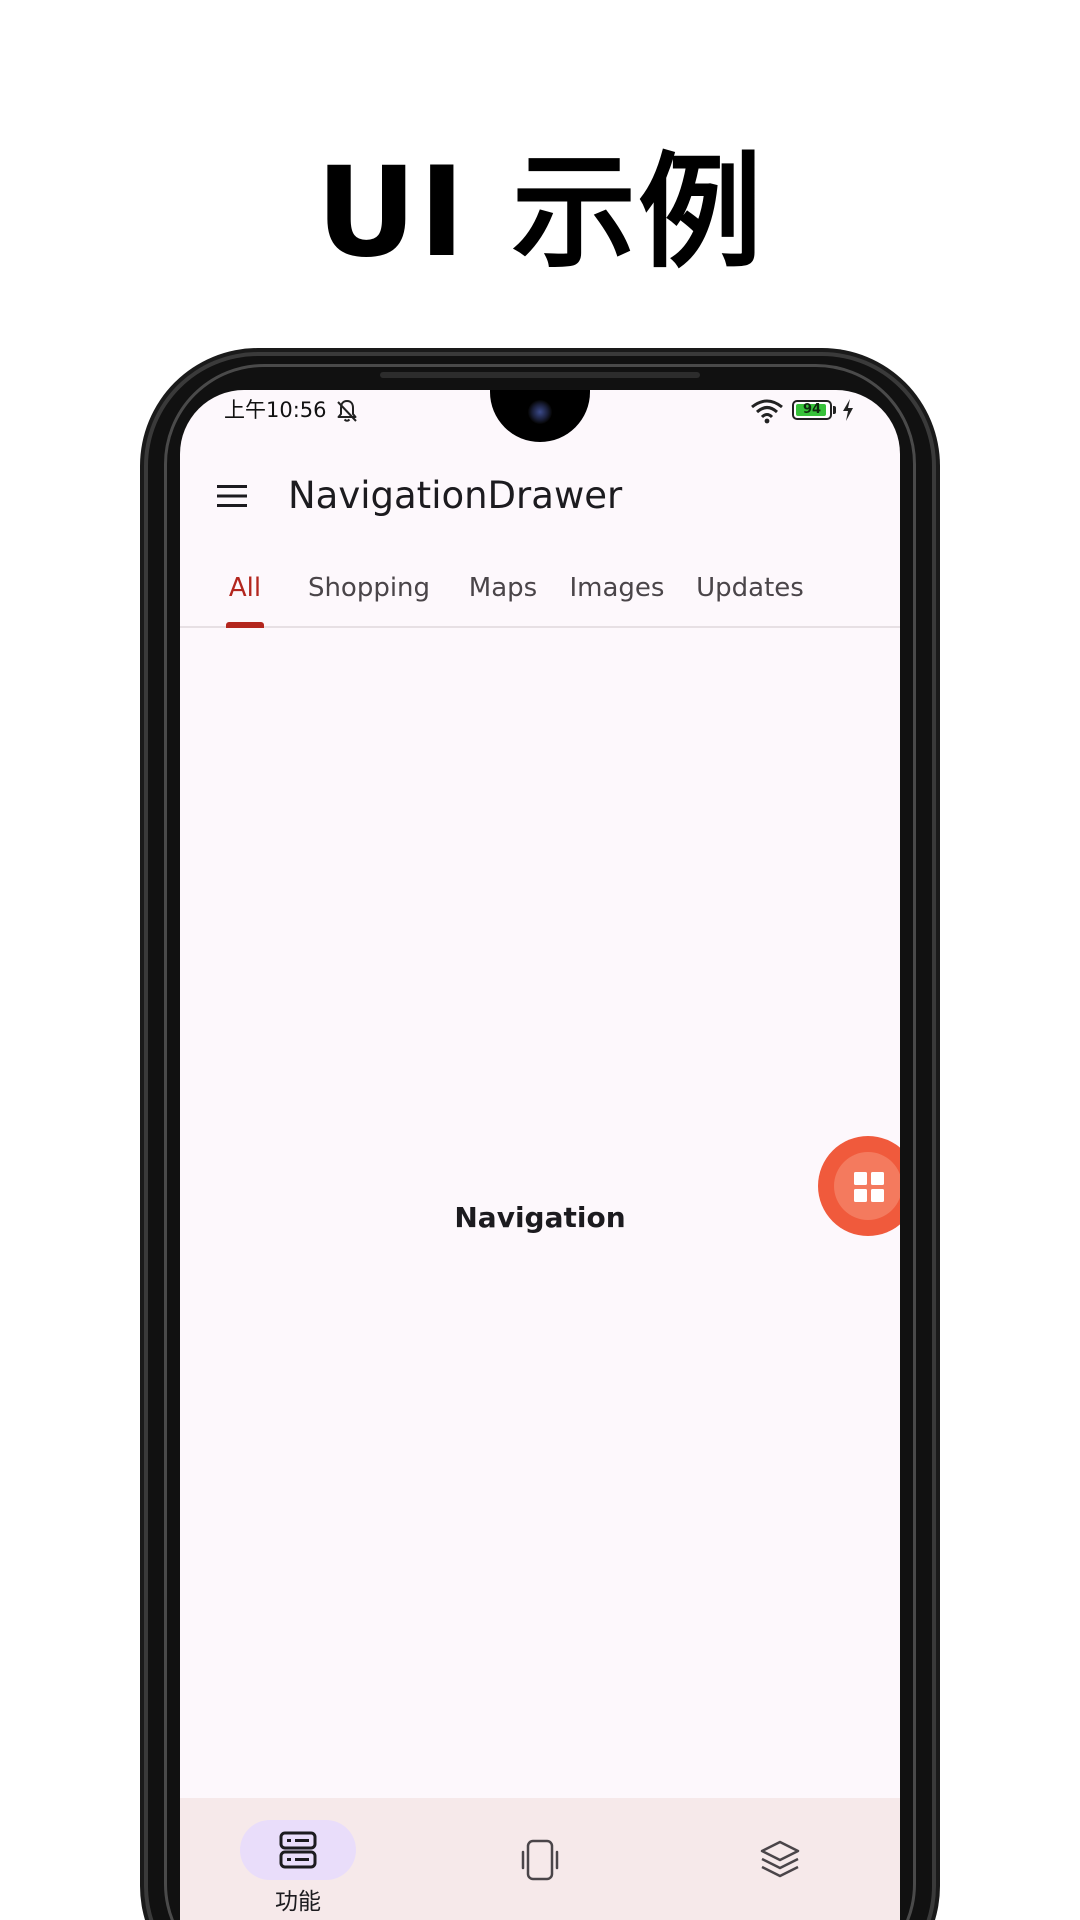 Image resolution: width=1080 pixels, height=1920 pixels. I want to click on battery-icon: 94, so click(812, 410).